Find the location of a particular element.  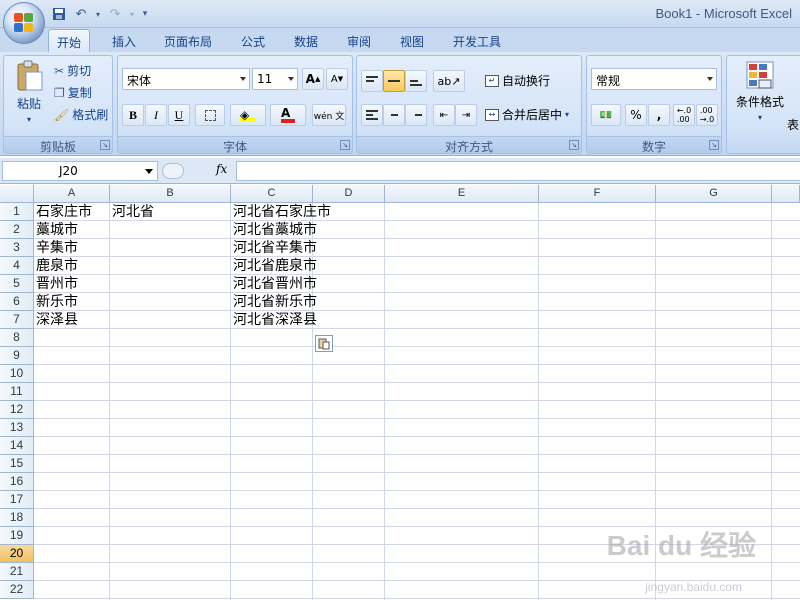

row-header-16: 16 is located at coordinates (17, 482).